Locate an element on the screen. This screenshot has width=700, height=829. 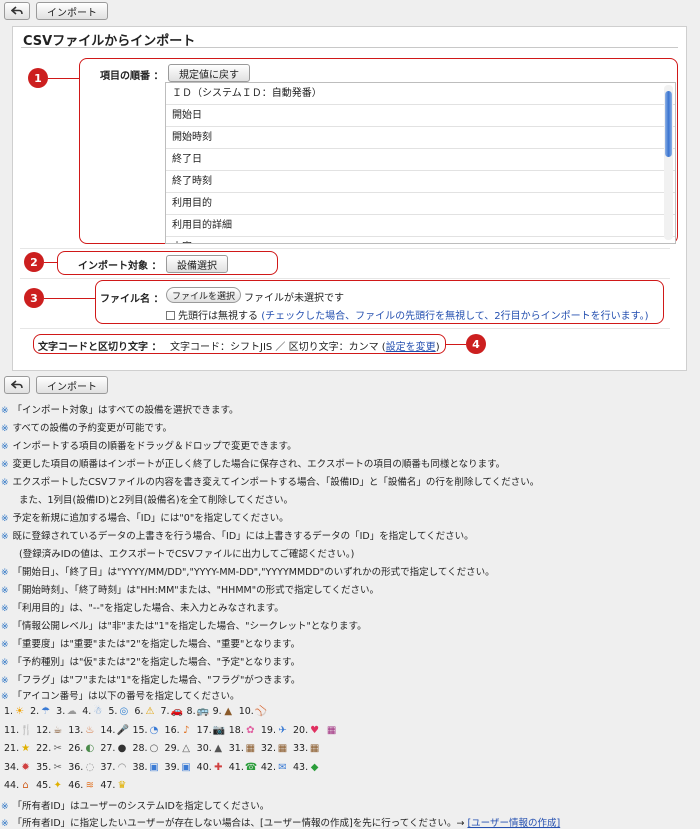
icon-glyph-icon: ◎ is located at coordinates (124, 711).